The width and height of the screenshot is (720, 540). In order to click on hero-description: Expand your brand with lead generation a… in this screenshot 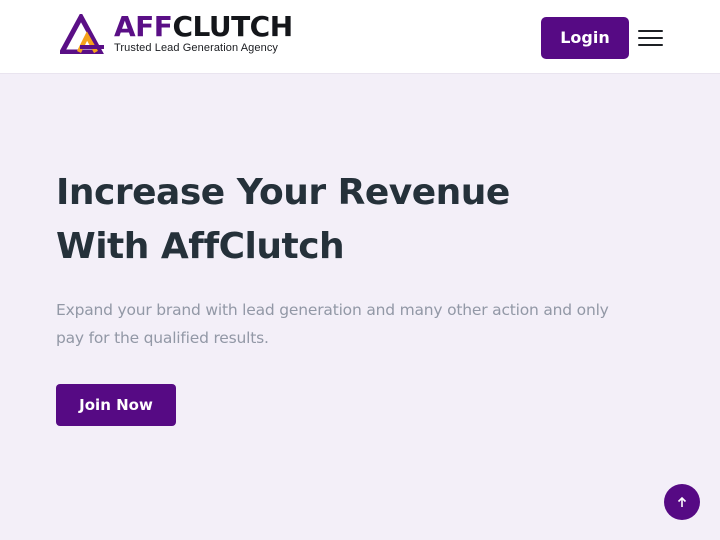, I will do `click(356, 324)`.